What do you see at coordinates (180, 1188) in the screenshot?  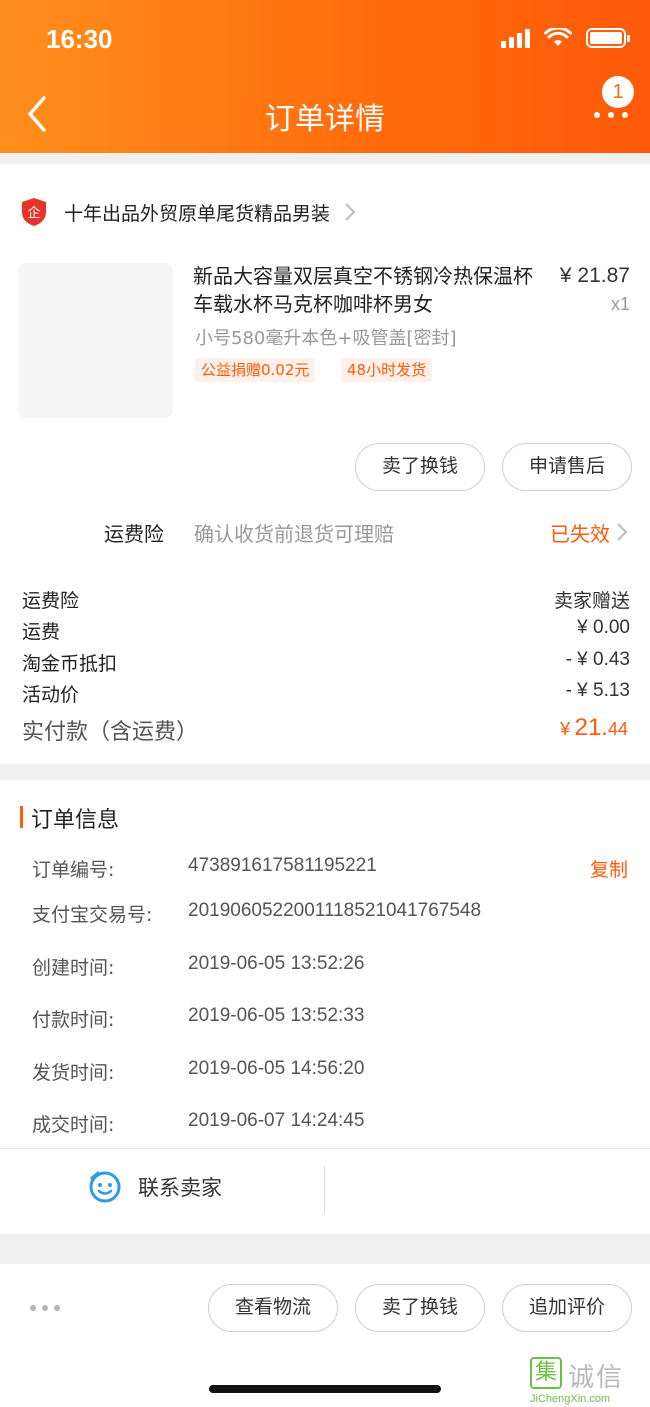 I see `contact-seller-label: 联系卖家` at bounding box center [180, 1188].